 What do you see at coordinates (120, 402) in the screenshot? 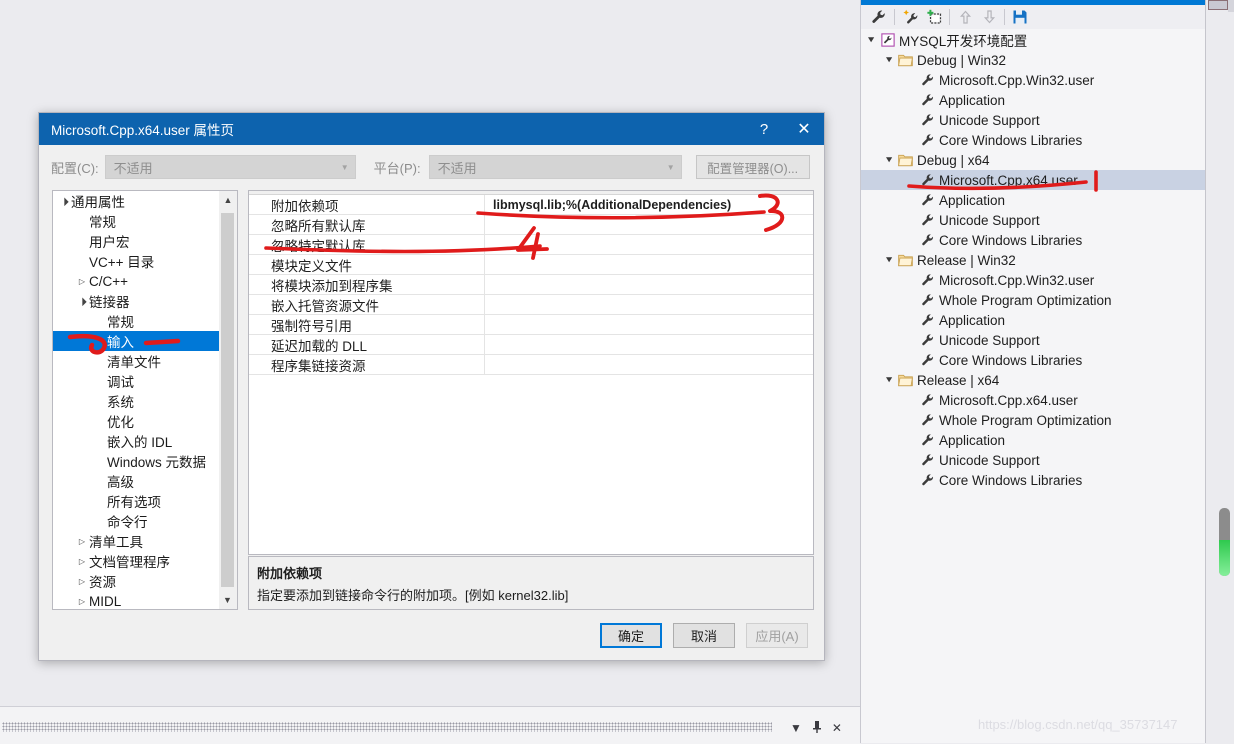
I see `nav-item-label: 系统` at bounding box center [120, 402].